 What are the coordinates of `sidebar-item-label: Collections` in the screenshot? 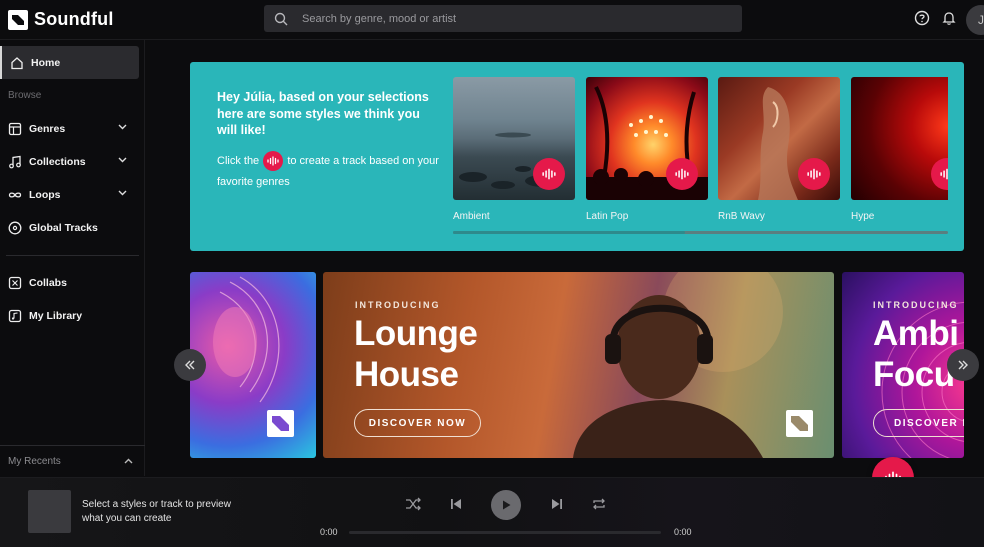 It's located at (57, 161).